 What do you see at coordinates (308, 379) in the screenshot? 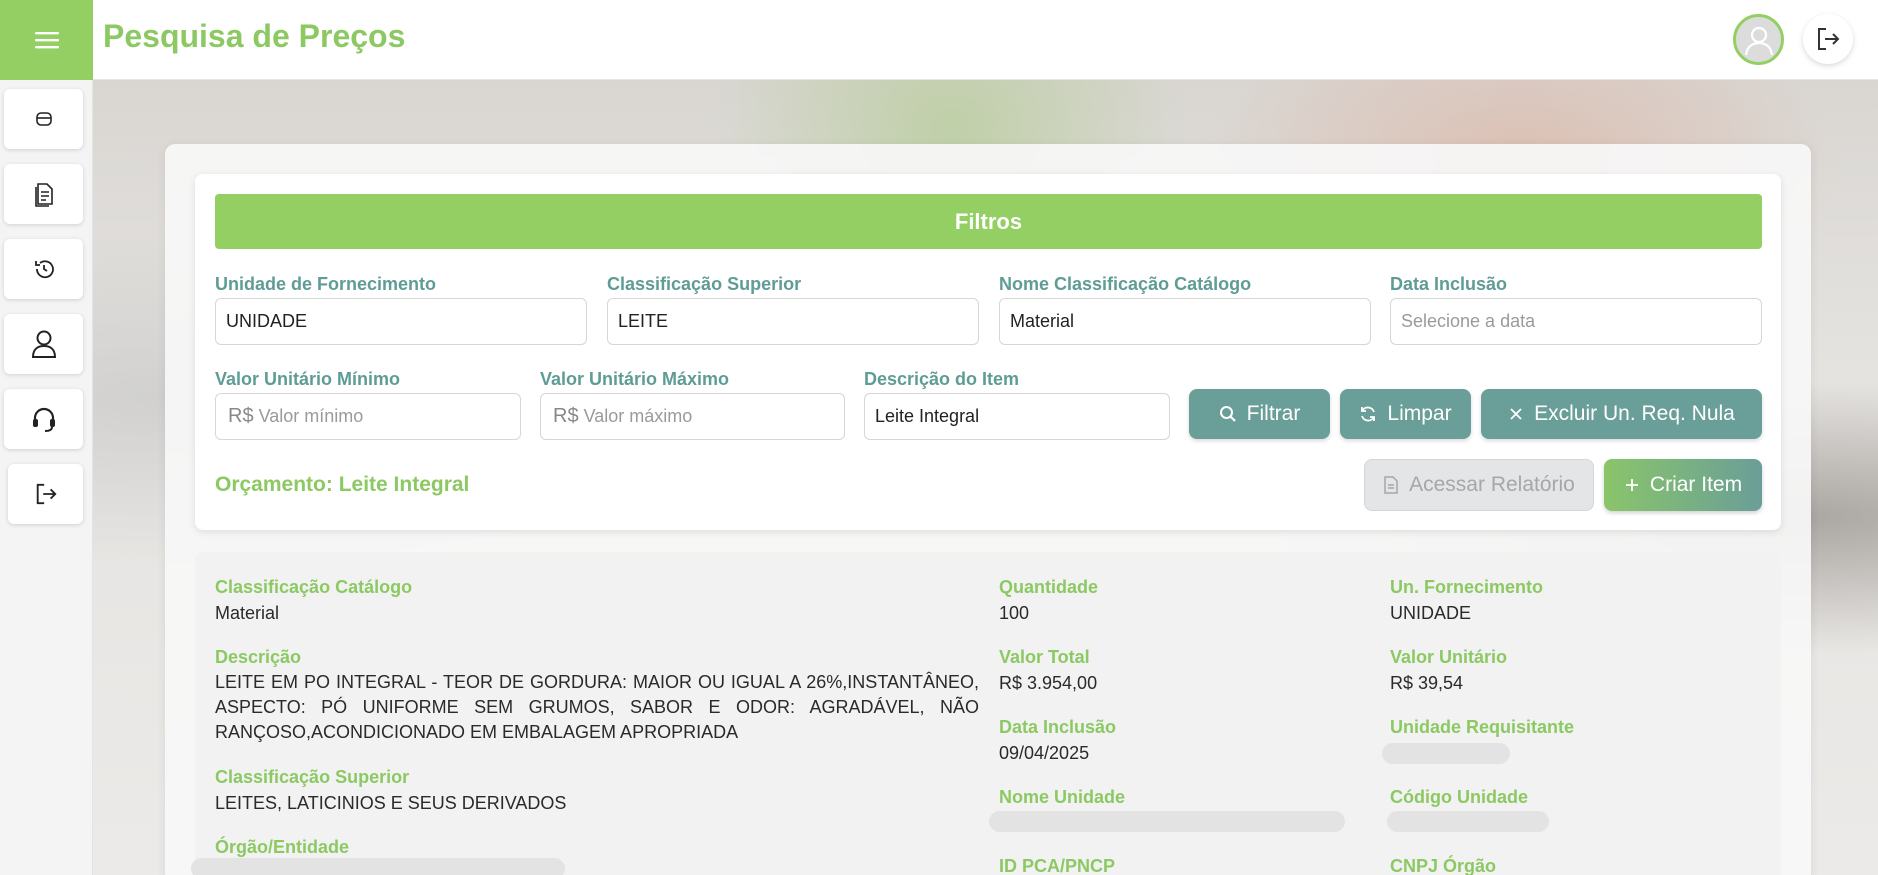
I see `valor-minimo-label: Valor Unitário Mínimo` at bounding box center [308, 379].